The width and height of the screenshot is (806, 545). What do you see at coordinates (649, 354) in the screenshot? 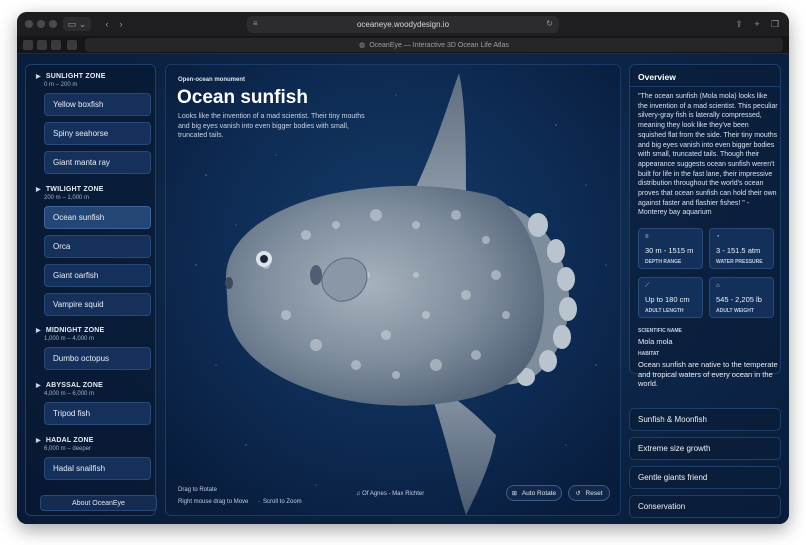
I see `habitat-label: HABITAT` at bounding box center [649, 354].